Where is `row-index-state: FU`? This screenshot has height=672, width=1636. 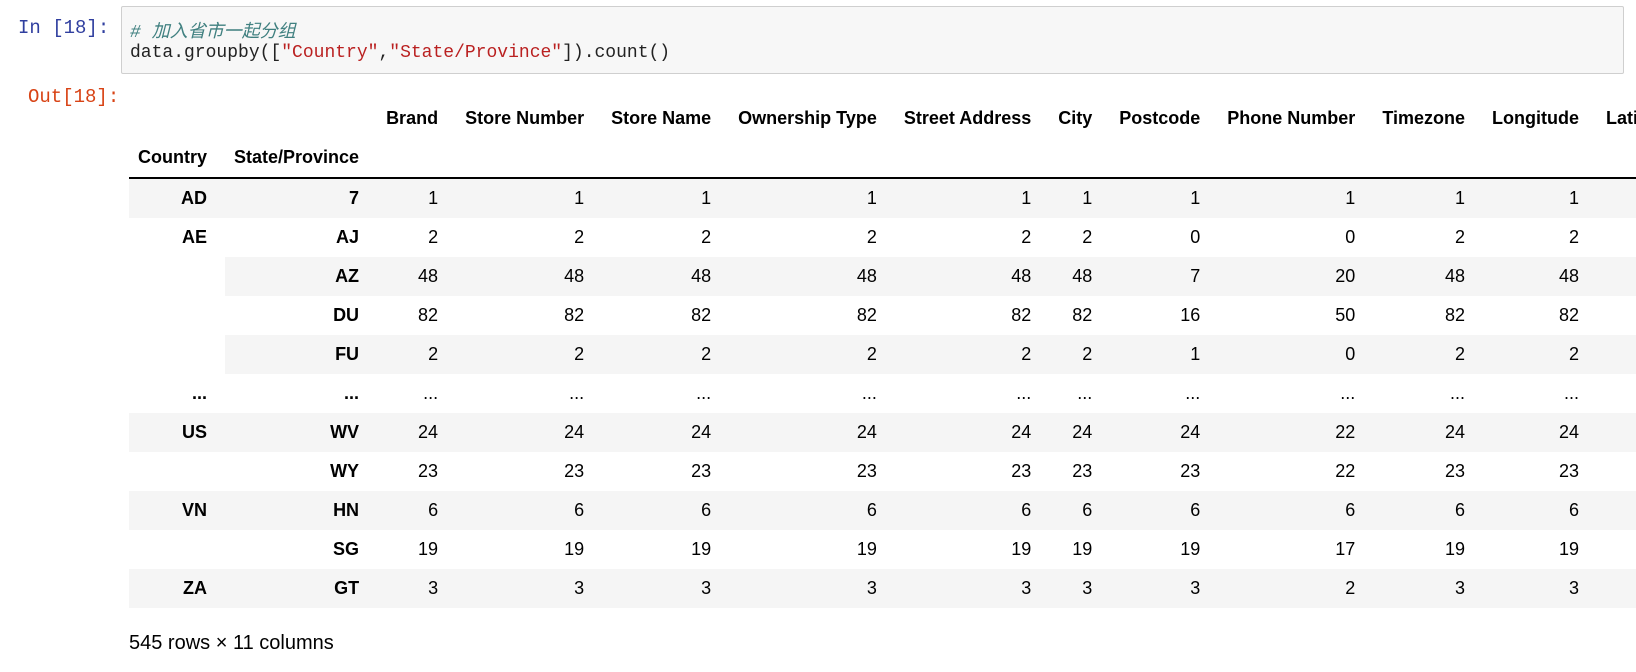
row-index-state: FU is located at coordinates (301, 354).